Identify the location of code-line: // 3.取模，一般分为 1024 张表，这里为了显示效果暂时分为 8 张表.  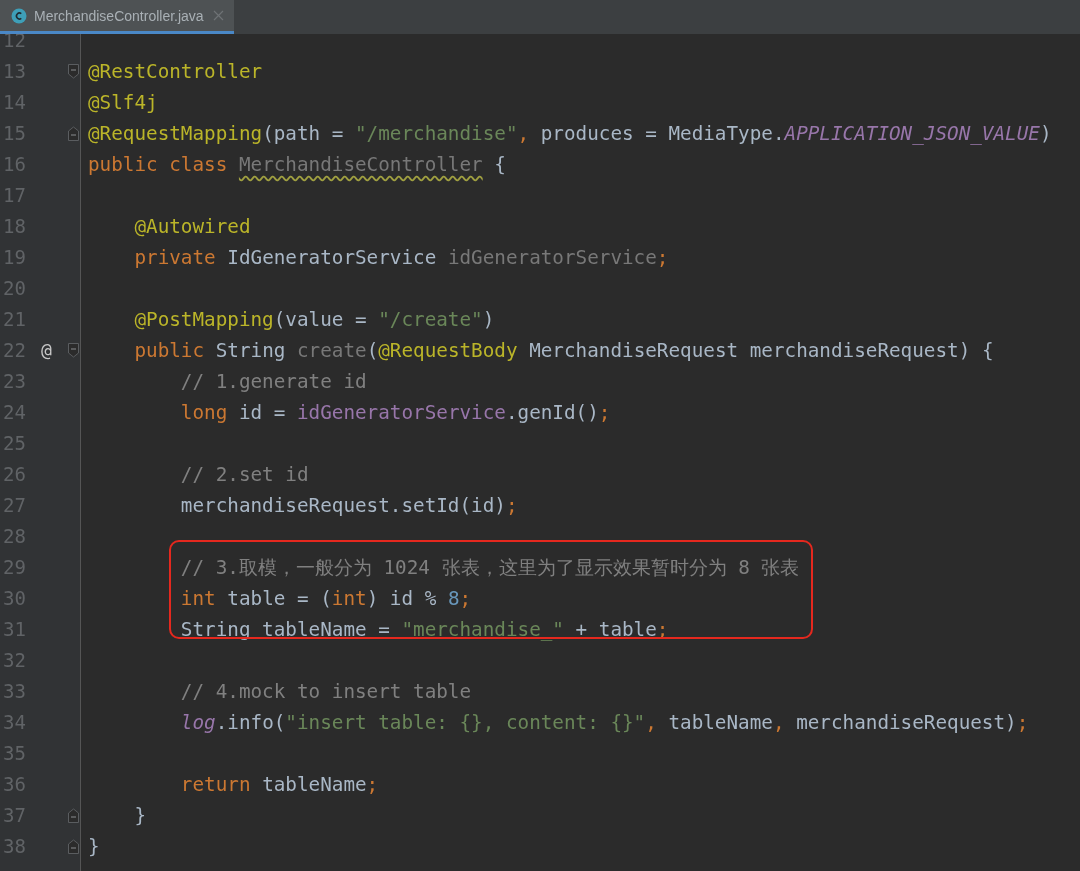
(489, 568).